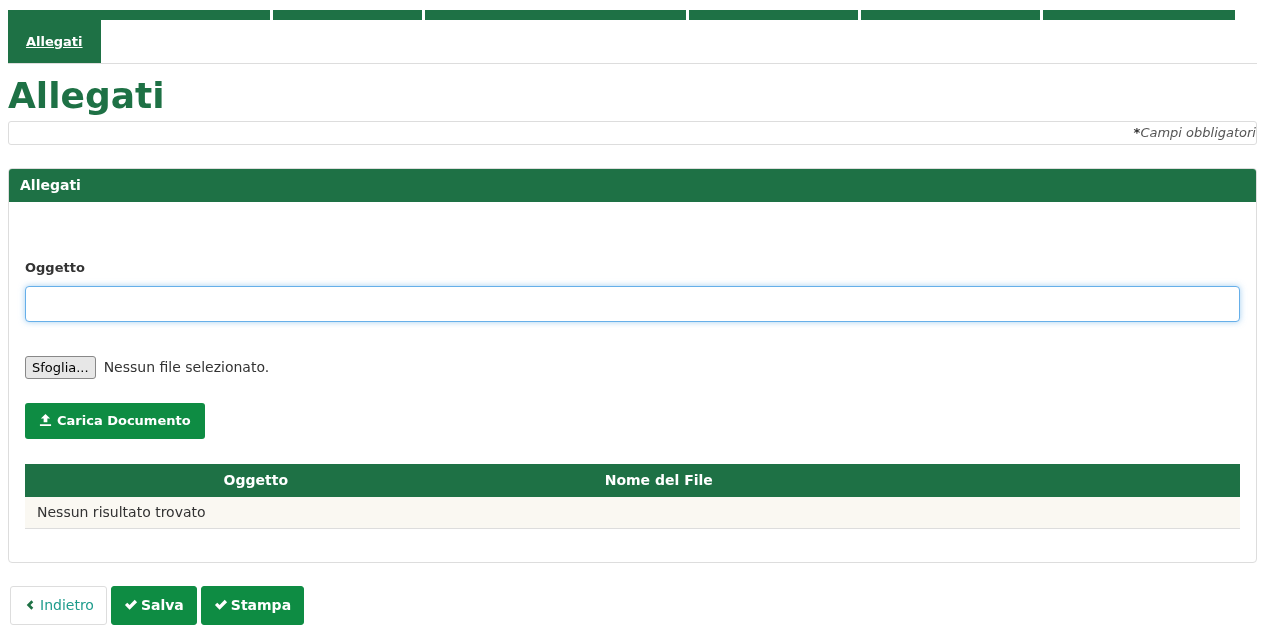  I want to click on column-header: Oggetto, so click(256, 480).